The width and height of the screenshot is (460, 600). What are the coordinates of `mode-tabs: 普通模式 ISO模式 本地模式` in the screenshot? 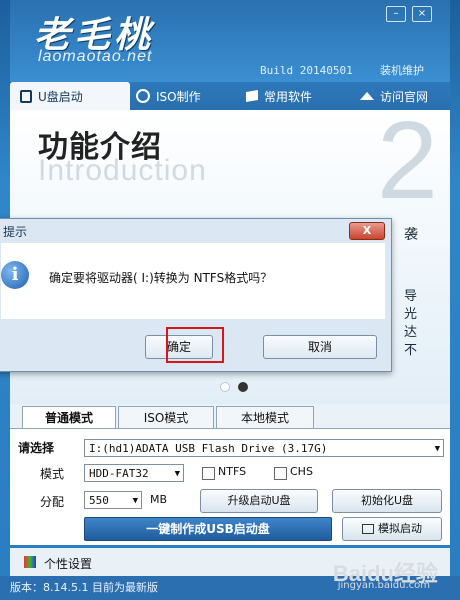 It's located at (230, 416).